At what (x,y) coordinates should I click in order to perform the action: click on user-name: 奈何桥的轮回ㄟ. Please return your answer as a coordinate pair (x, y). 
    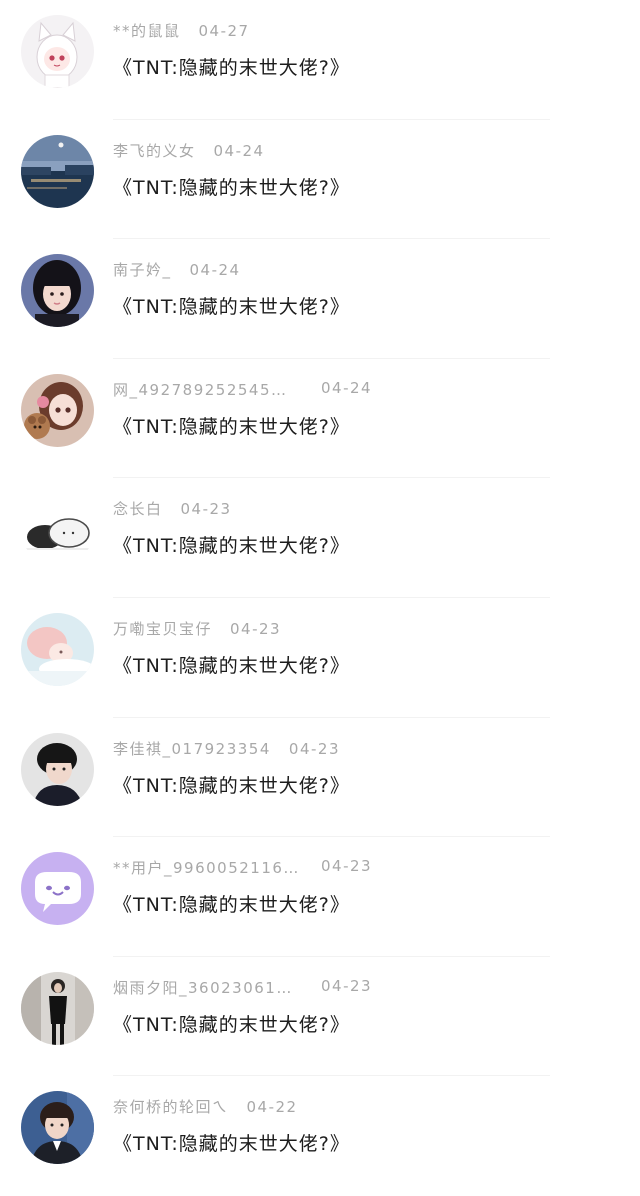
    Looking at the image, I should click on (171, 1106).